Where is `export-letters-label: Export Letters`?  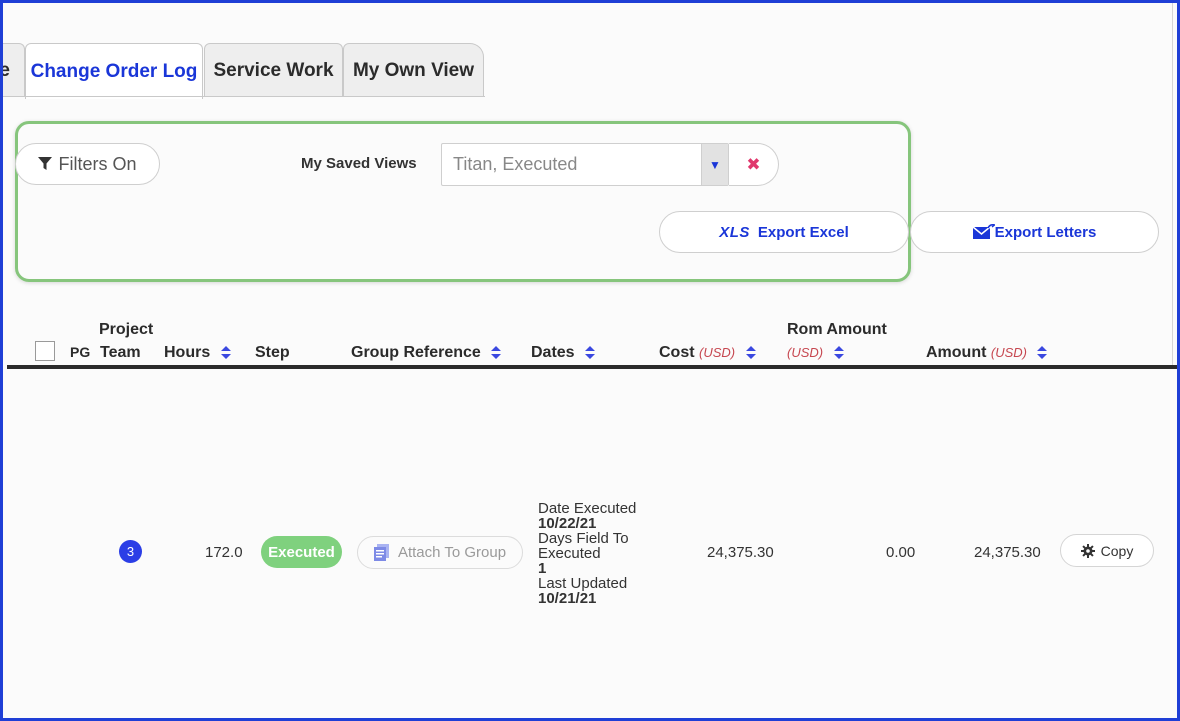
export-letters-label: Export Letters is located at coordinates (1045, 232).